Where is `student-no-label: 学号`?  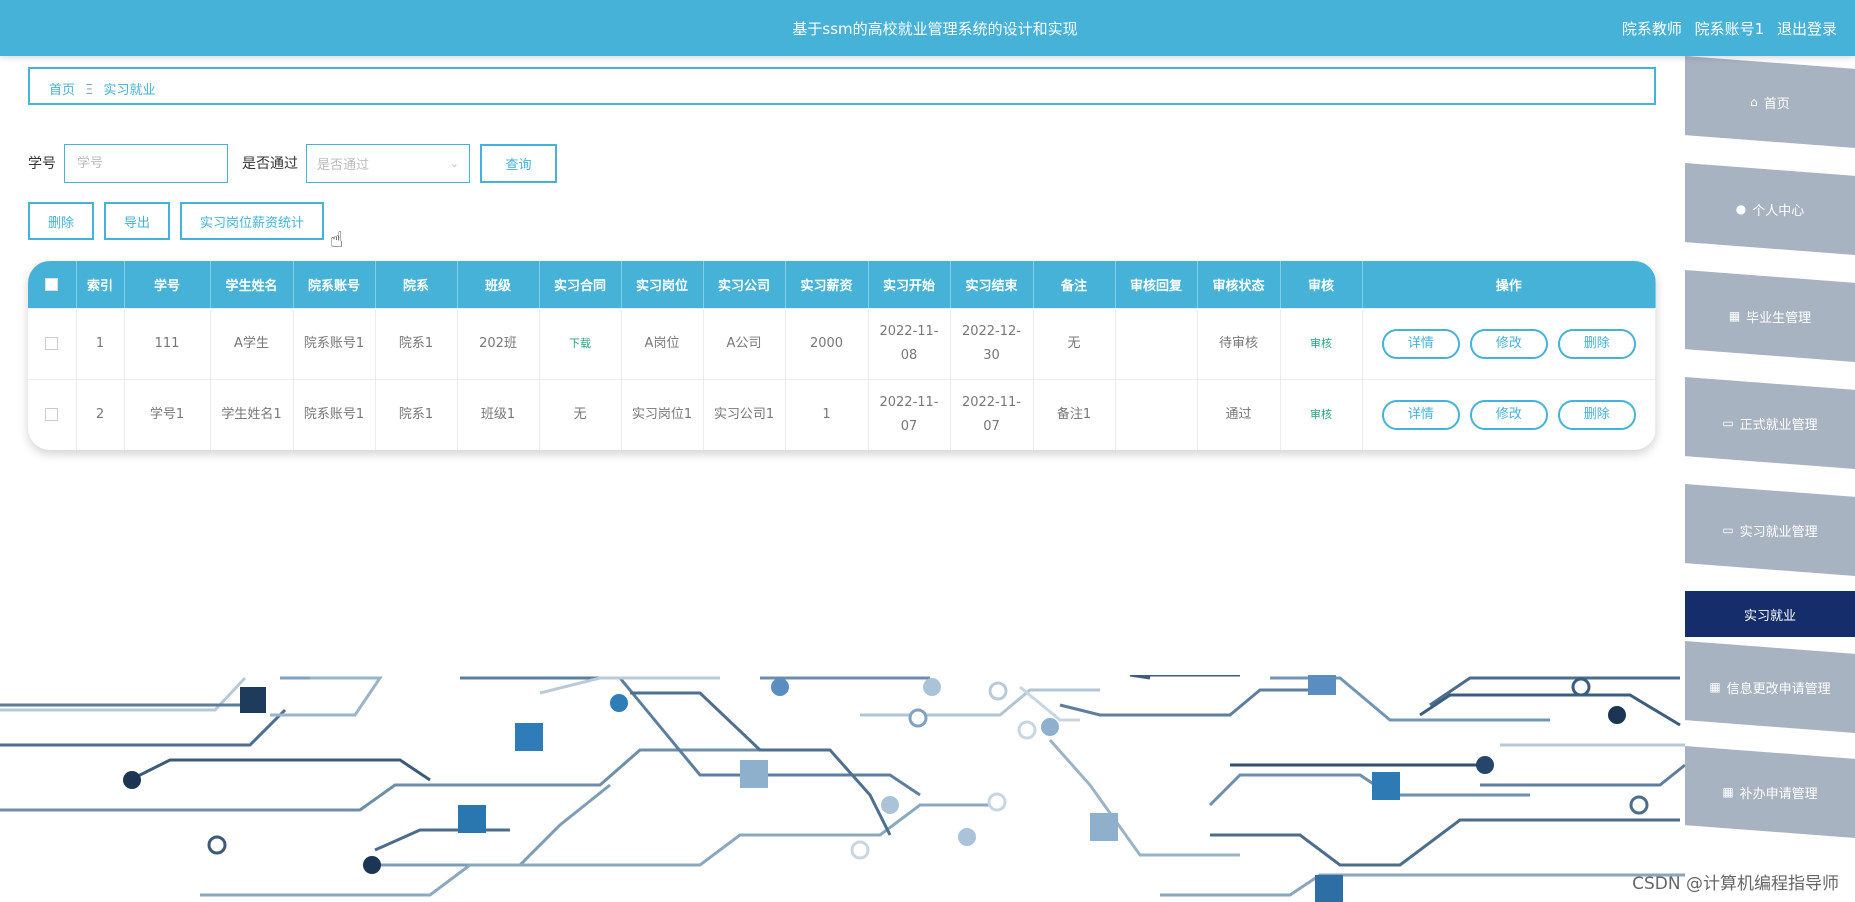 student-no-label: 学号 is located at coordinates (42, 164).